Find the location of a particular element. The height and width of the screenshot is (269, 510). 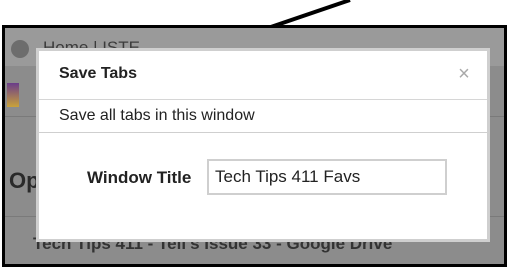

close-icon: × is located at coordinates (464, 74).